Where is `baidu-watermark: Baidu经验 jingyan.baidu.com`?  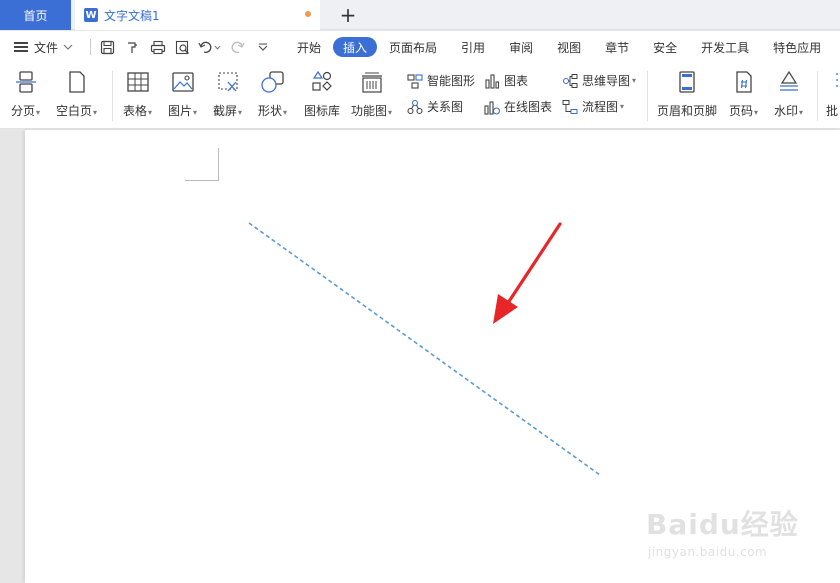 baidu-watermark: Baidu经验 jingyan.baidu.com is located at coordinates (741, 530).